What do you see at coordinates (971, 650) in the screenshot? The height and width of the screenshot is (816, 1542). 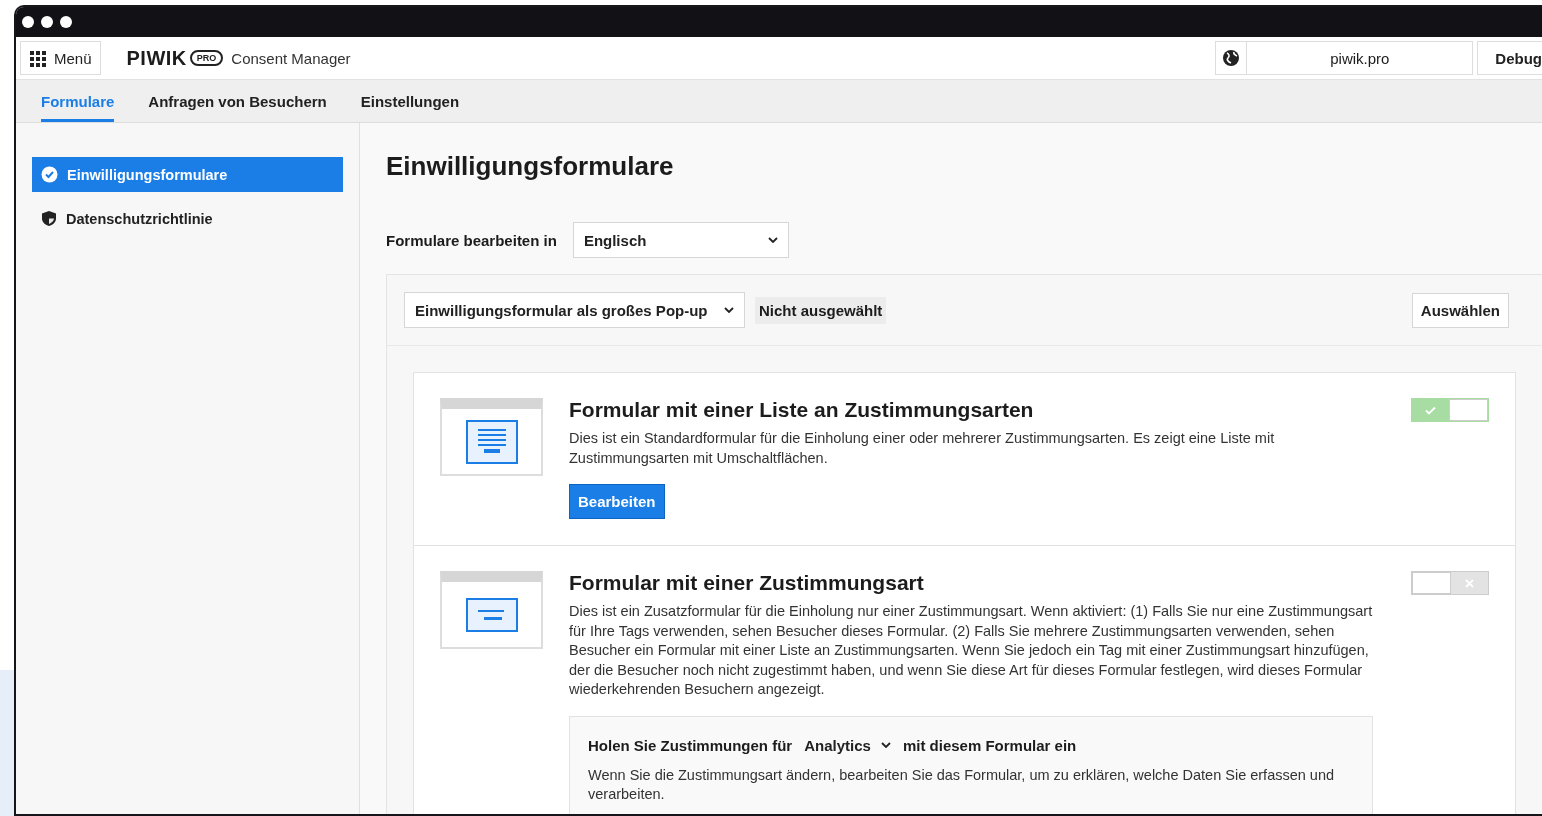 I see `form-description: Dies ist ein Zusatzformular für die Einholung nur einer Zustimmungsart. Wenn aktiviert: (1) Falls Sie nur eine Zustimmungsart für Ihre Tags verwenden, sehen Besucher dieses Formular. (2) Falls Sie mehrere Zustimmungsarten verwenden, sehen Besucher ein Formular mit einer Liste an Zustimmungsarten. Wenn Sie jedoch ein Tag mit einer Zustimmungsart hinzufügen, der die Besucher noch nicht zugestimmt haben, und wenn Sie diese Art für dieses Formular festlegen, wird dieses Formular wiederkehrenden Besuchern angezeigt.` at bounding box center [971, 650].